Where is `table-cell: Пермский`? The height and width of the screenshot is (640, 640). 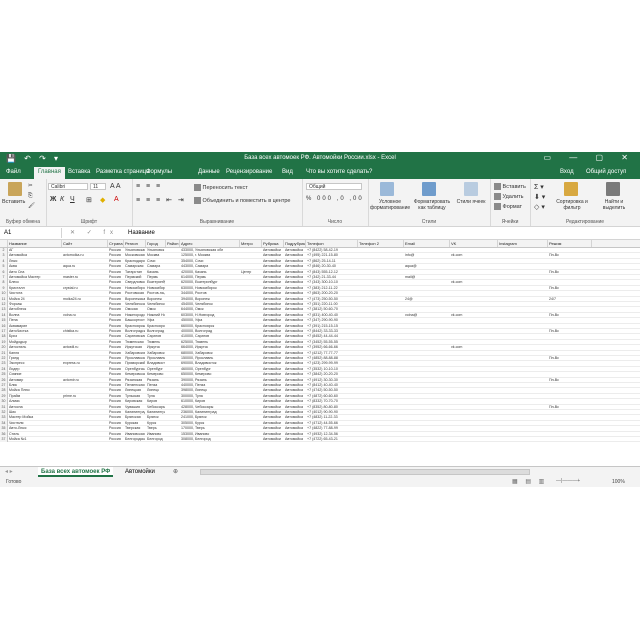 table-cell: Пермский is located at coordinates (135, 277).